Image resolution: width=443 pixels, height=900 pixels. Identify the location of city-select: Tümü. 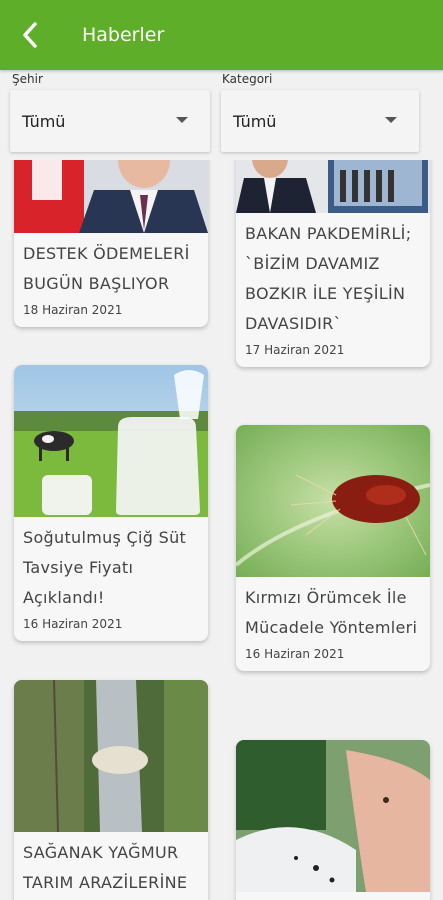
(110, 121).